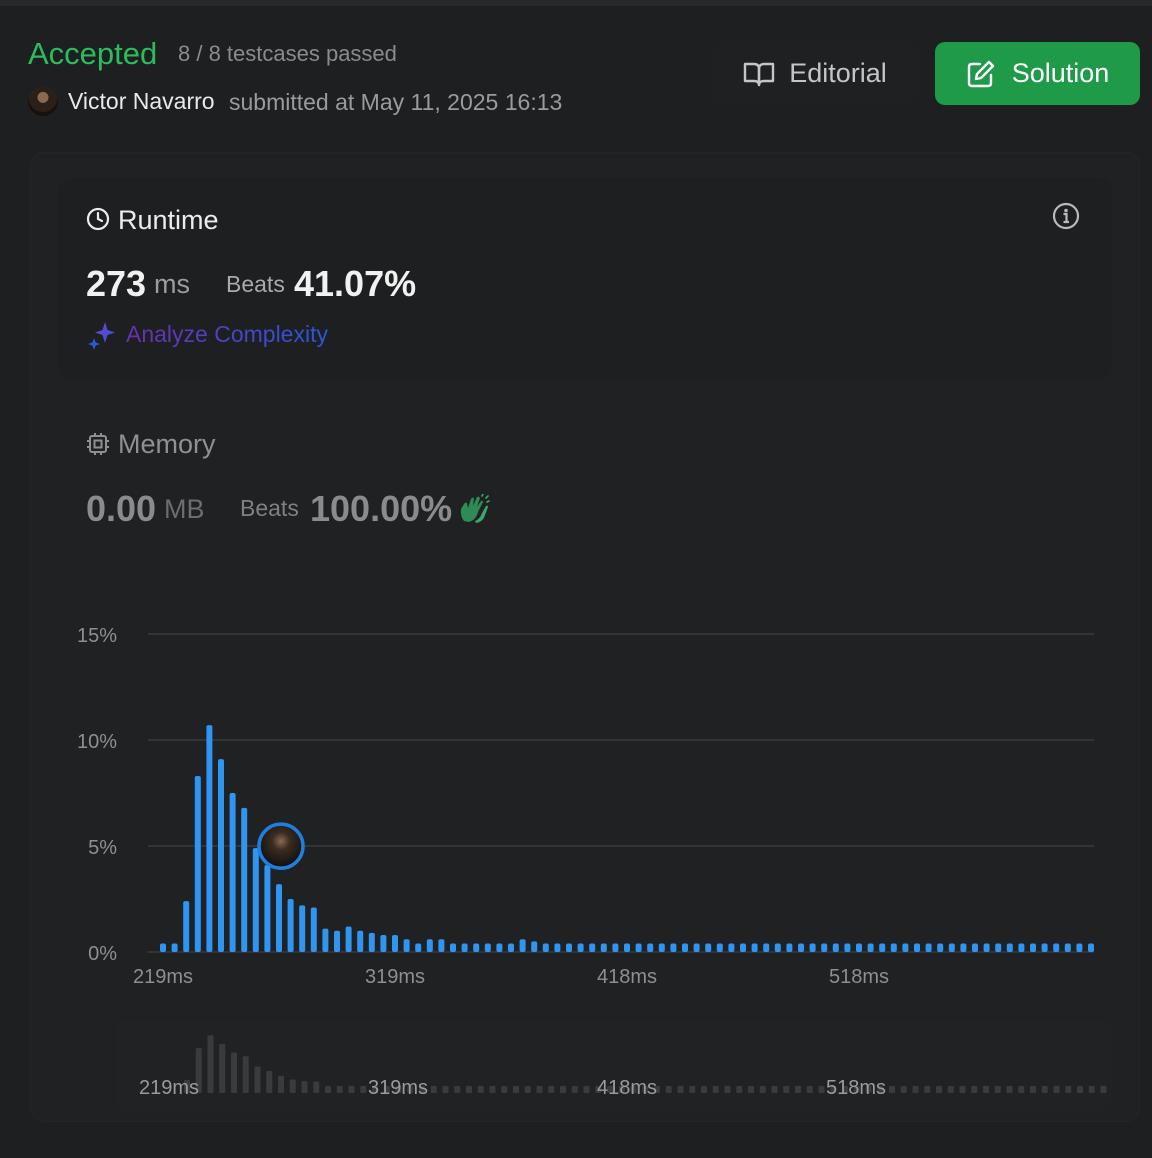  What do you see at coordinates (281, 846) in the screenshot?
I see `your-submission-marker` at bounding box center [281, 846].